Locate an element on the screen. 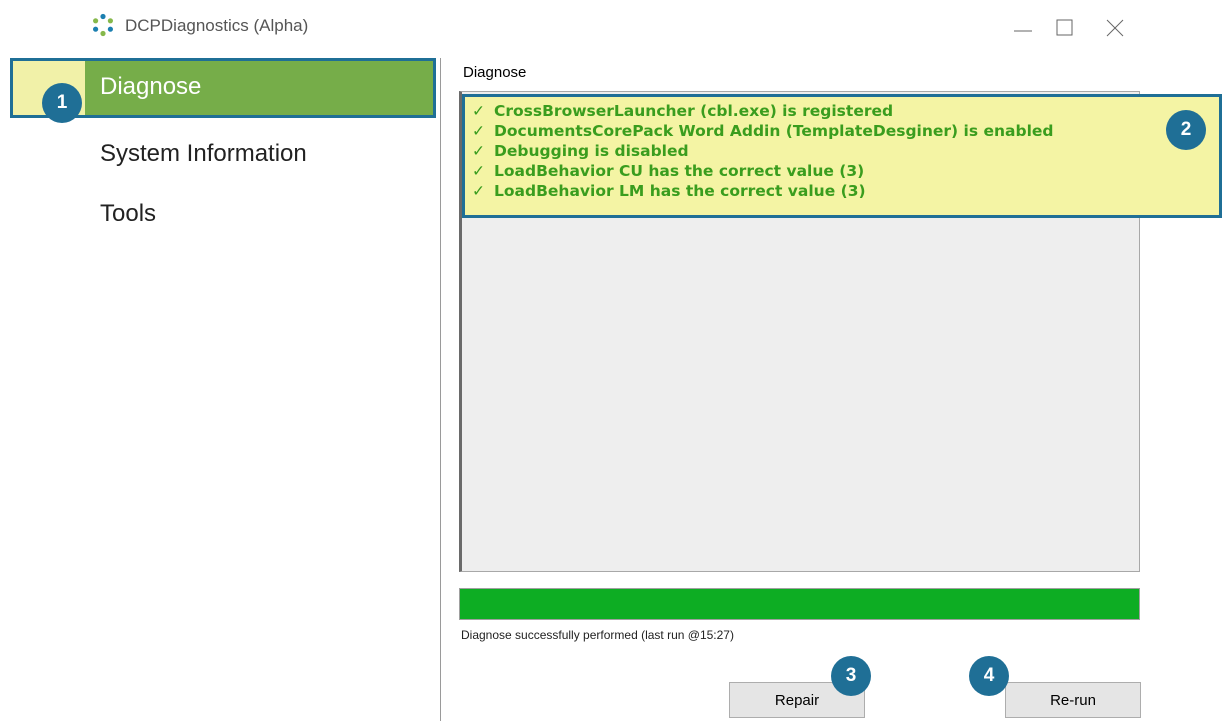 This screenshot has width=1222, height=721. annotation-badge: 1 is located at coordinates (62, 103).